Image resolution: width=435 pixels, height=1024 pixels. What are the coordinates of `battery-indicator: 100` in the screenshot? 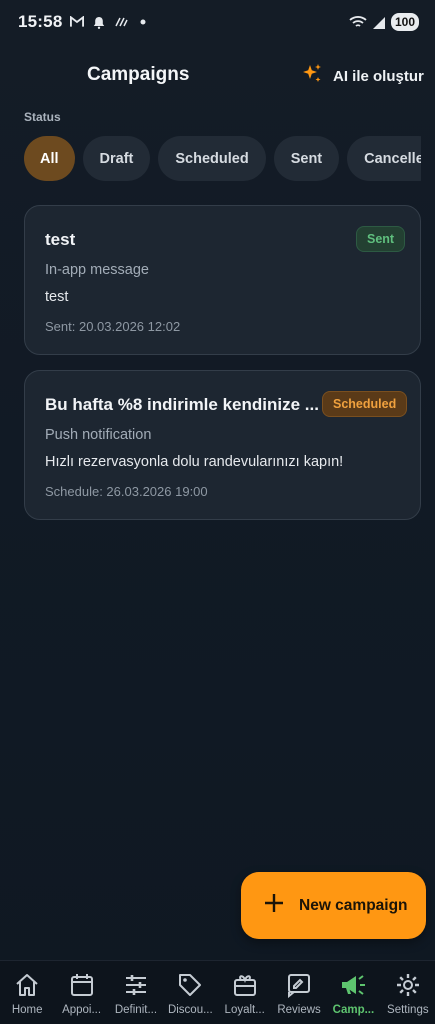 It's located at (404, 22).